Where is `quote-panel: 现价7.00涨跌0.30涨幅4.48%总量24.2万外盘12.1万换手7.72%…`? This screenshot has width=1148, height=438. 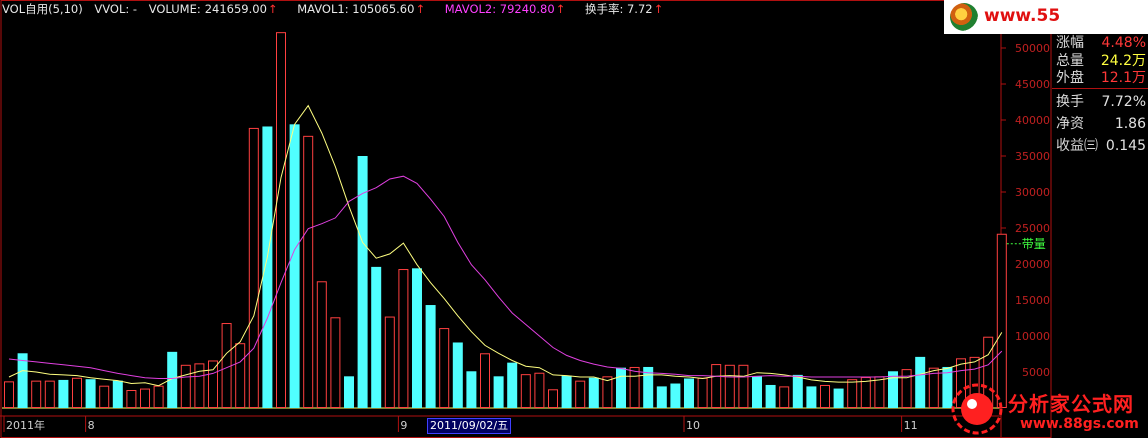
quote-panel: 现价7.00涨跌0.30涨幅4.48%总量24.2万外盘12.1万换手7.72%… is located at coordinates (1100, 219).